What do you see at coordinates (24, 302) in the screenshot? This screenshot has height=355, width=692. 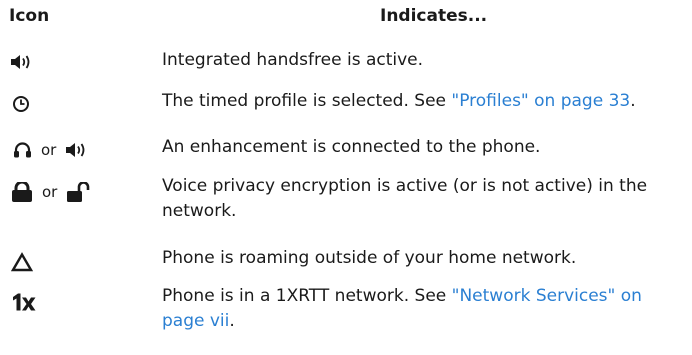 I see `1x-icon` at bounding box center [24, 302].